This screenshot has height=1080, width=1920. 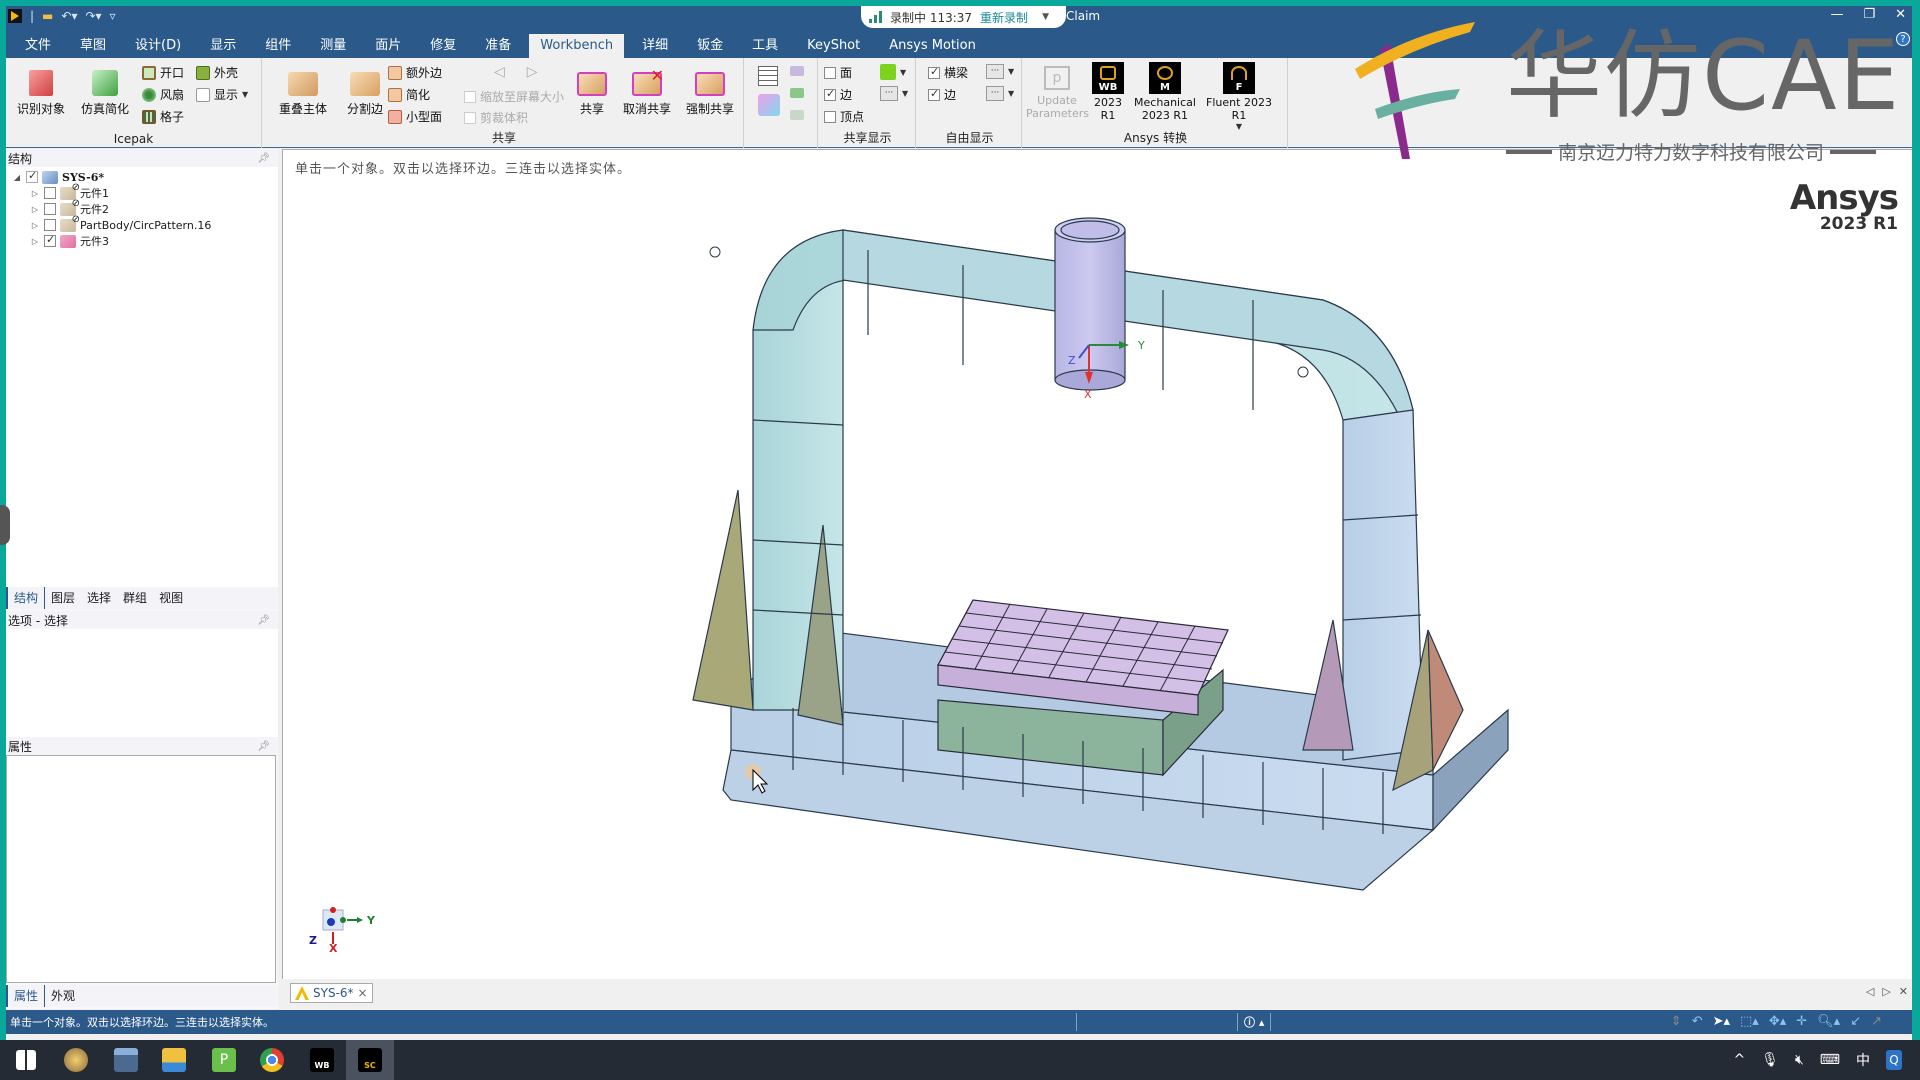 What do you see at coordinates (769, 105) in the screenshot?
I see `cubes-icon` at bounding box center [769, 105].